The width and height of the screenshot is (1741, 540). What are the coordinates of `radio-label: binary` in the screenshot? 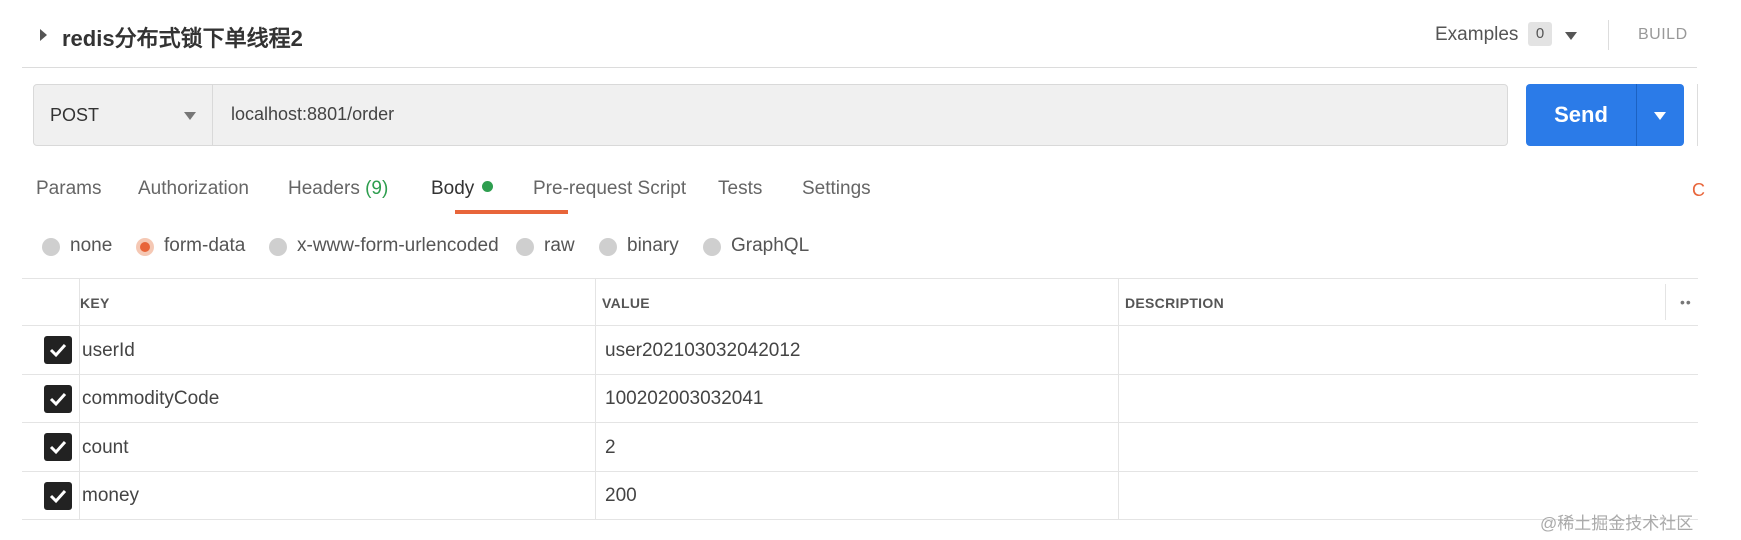 It's located at (653, 245).